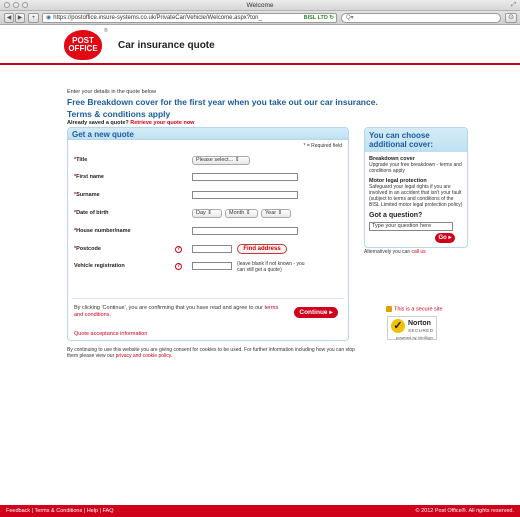  Describe the element at coordinates (106, 31) in the screenshot. I see `registered-mark: ®` at that location.